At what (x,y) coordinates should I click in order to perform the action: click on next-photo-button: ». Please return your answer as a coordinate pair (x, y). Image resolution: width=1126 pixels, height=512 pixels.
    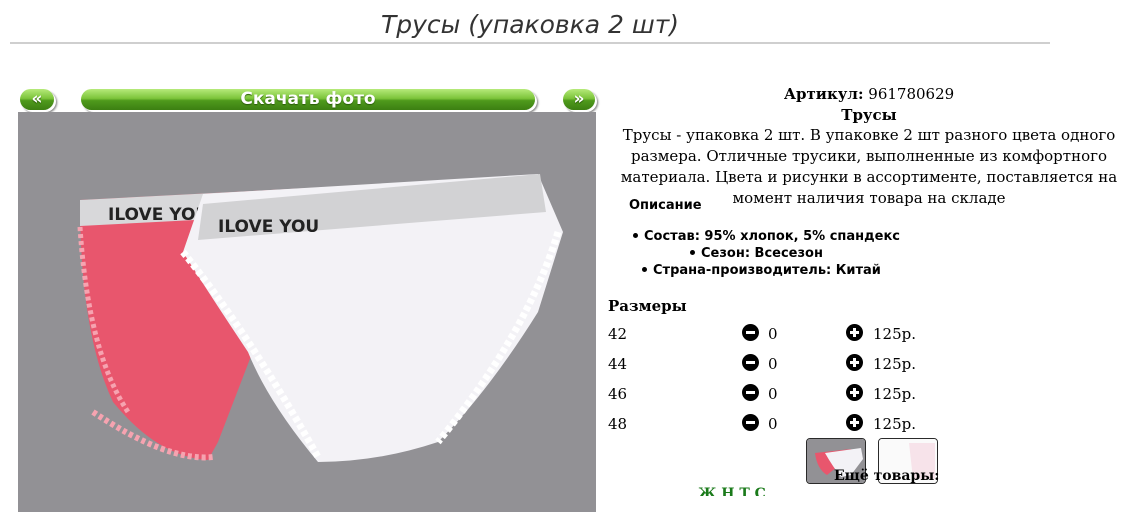
    Looking at the image, I should click on (579, 99).